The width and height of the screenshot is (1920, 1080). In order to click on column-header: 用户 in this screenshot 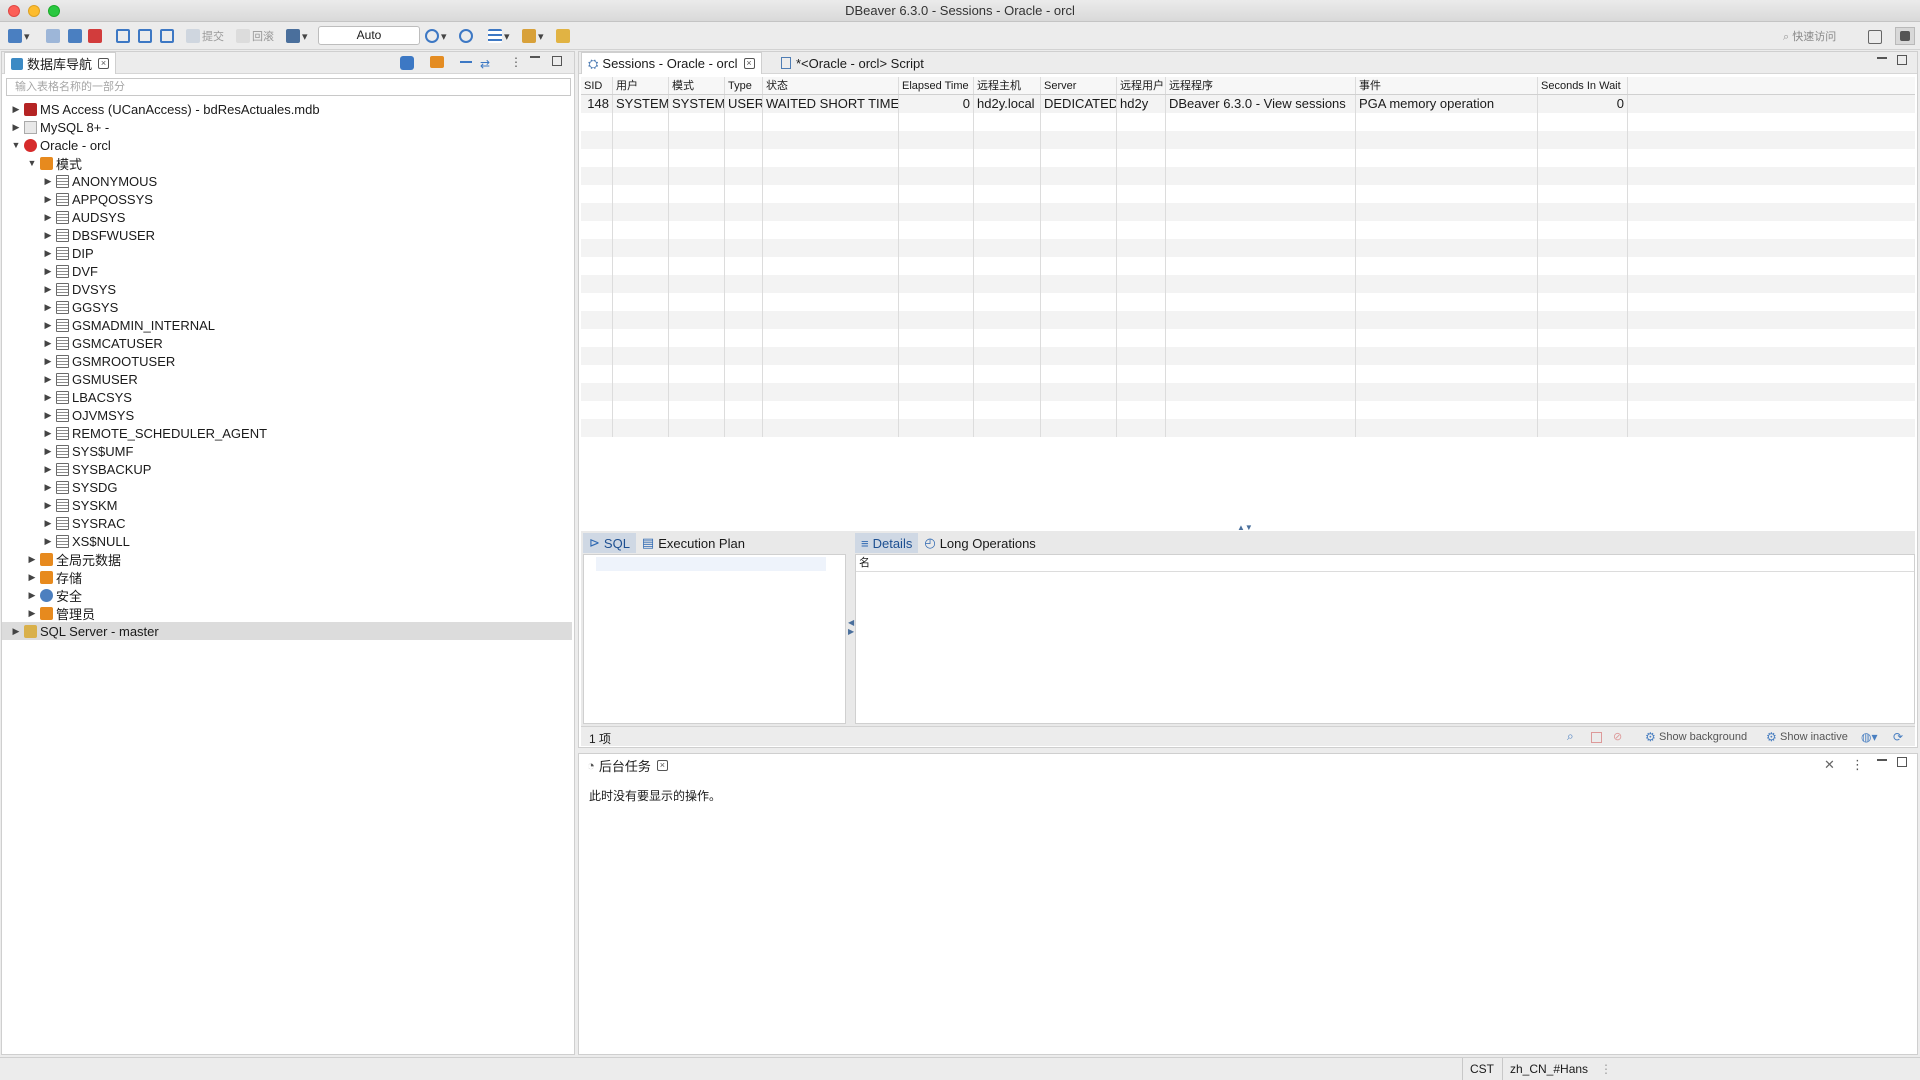, I will do `click(641, 85)`.